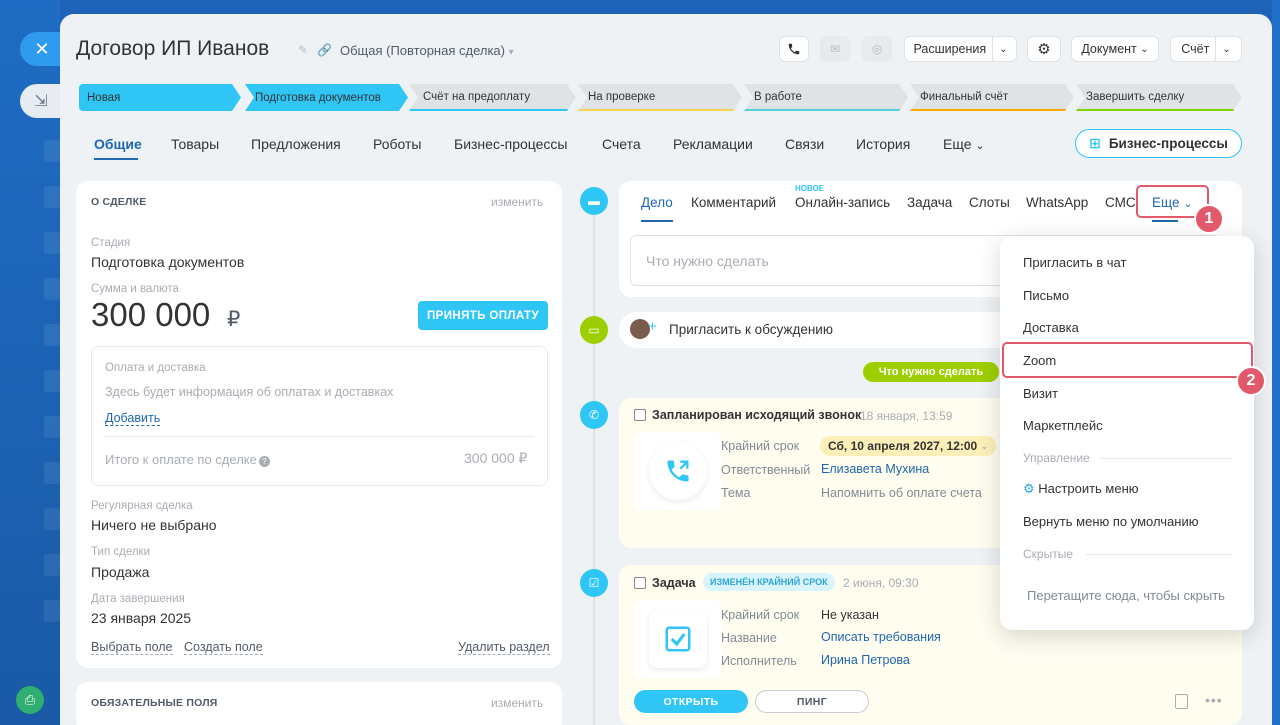  What do you see at coordinates (492, 97) in the screenshot?
I see `stage-prepay: Счёт на предоплату` at bounding box center [492, 97].